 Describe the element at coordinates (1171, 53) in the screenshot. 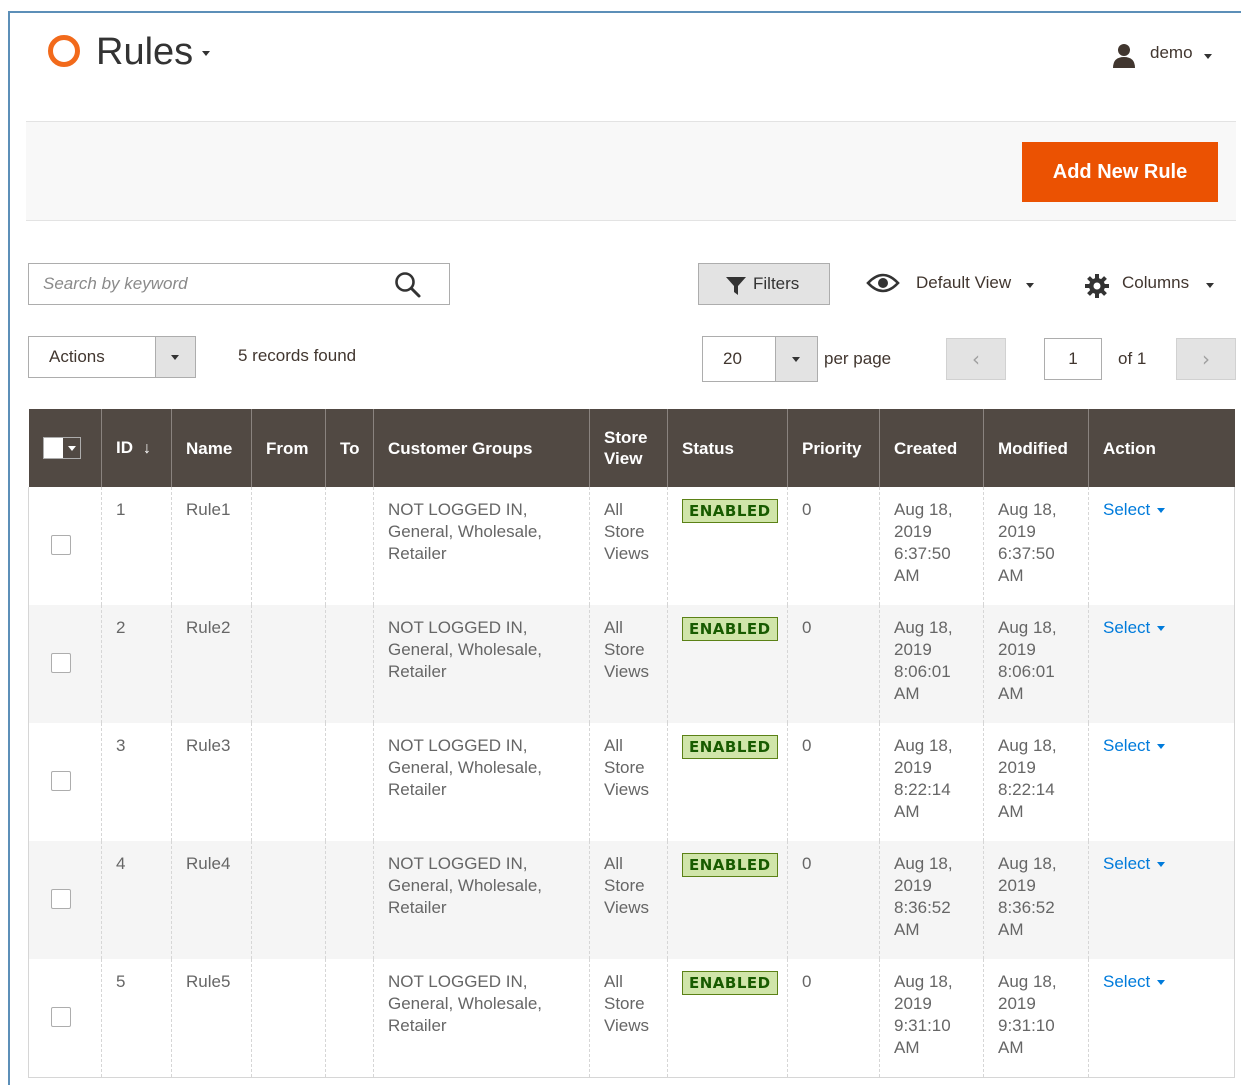

I see `user-menu-name: demo` at that location.